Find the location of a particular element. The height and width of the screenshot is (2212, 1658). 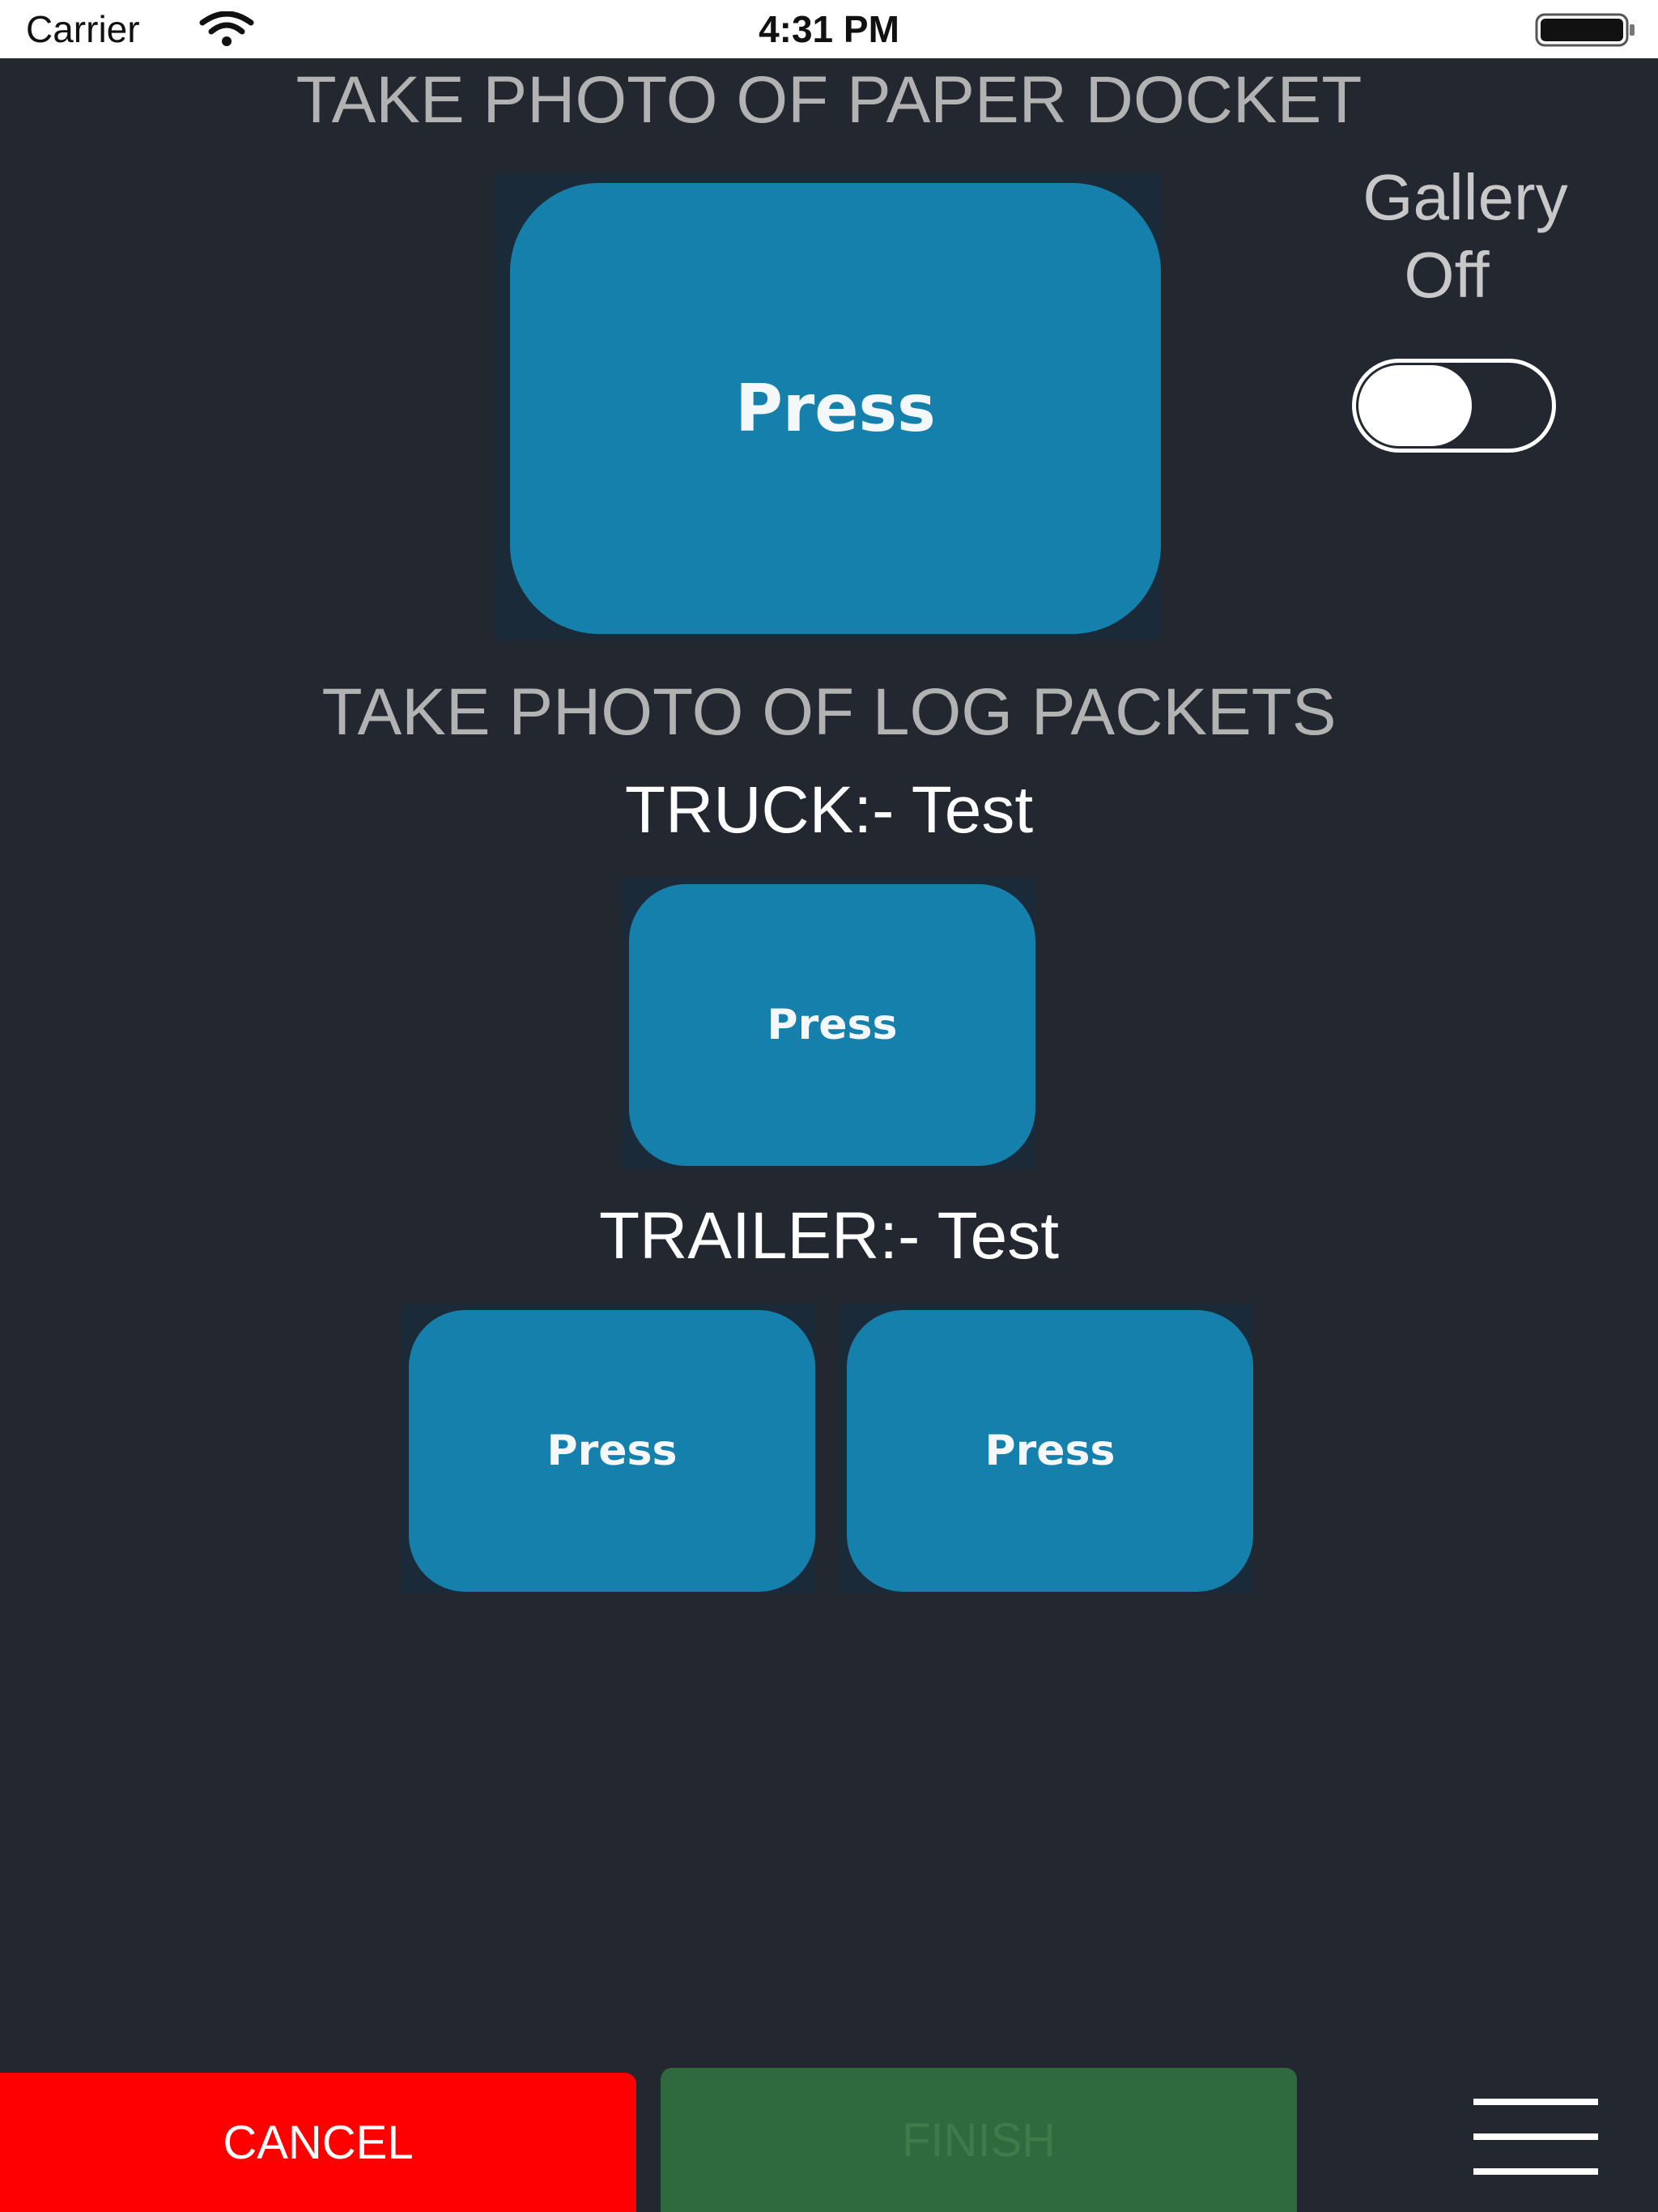

trailer-press-button-2: Press is located at coordinates (1050, 1451).